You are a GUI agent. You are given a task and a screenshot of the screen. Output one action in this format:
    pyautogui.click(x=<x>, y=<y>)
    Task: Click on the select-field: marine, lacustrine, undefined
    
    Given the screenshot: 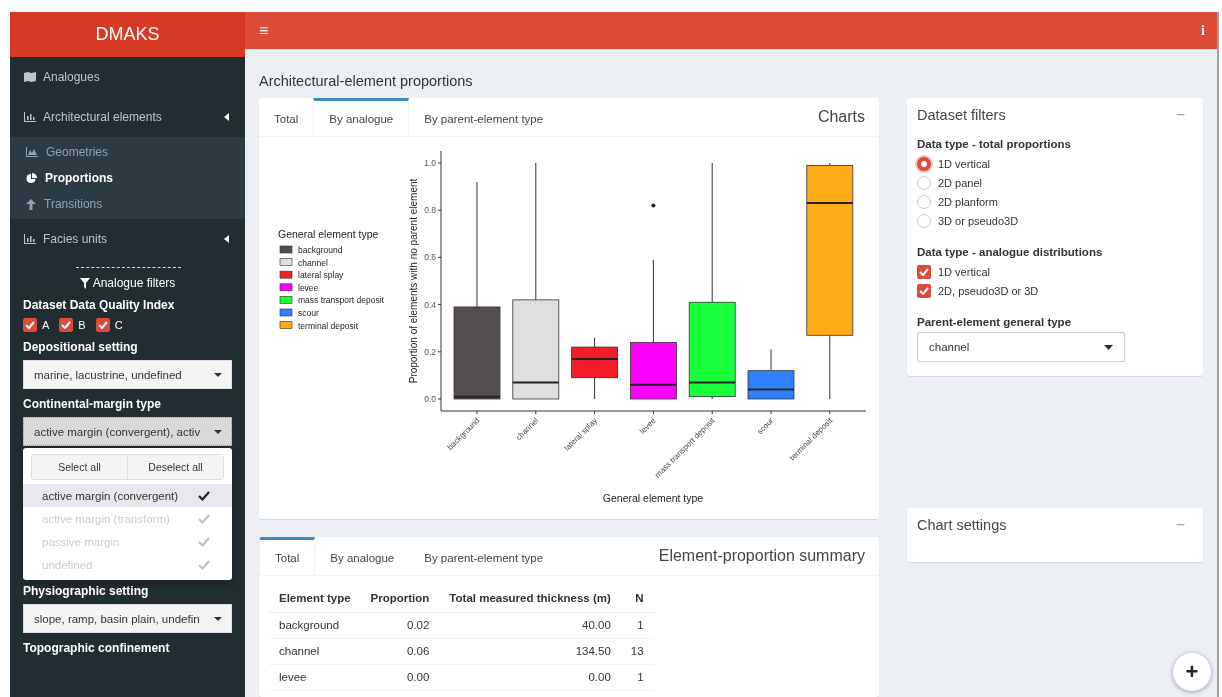 What is the action you would take?
    pyautogui.click(x=127, y=374)
    